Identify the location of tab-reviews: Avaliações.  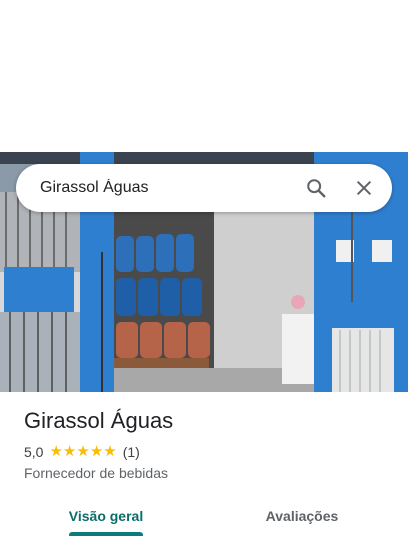
(302, 516).